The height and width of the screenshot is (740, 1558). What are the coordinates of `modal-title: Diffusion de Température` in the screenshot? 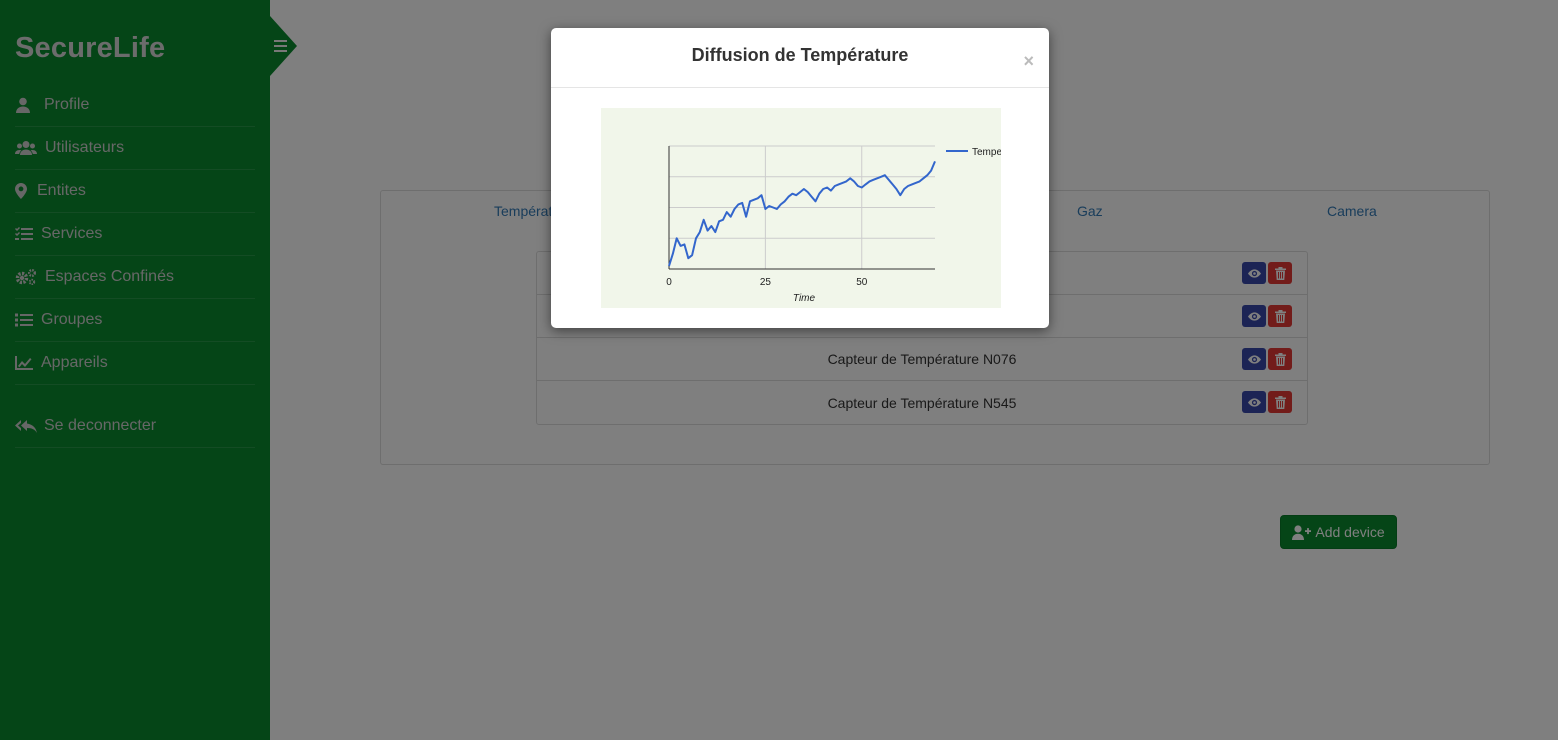 It's located at (800, 55).